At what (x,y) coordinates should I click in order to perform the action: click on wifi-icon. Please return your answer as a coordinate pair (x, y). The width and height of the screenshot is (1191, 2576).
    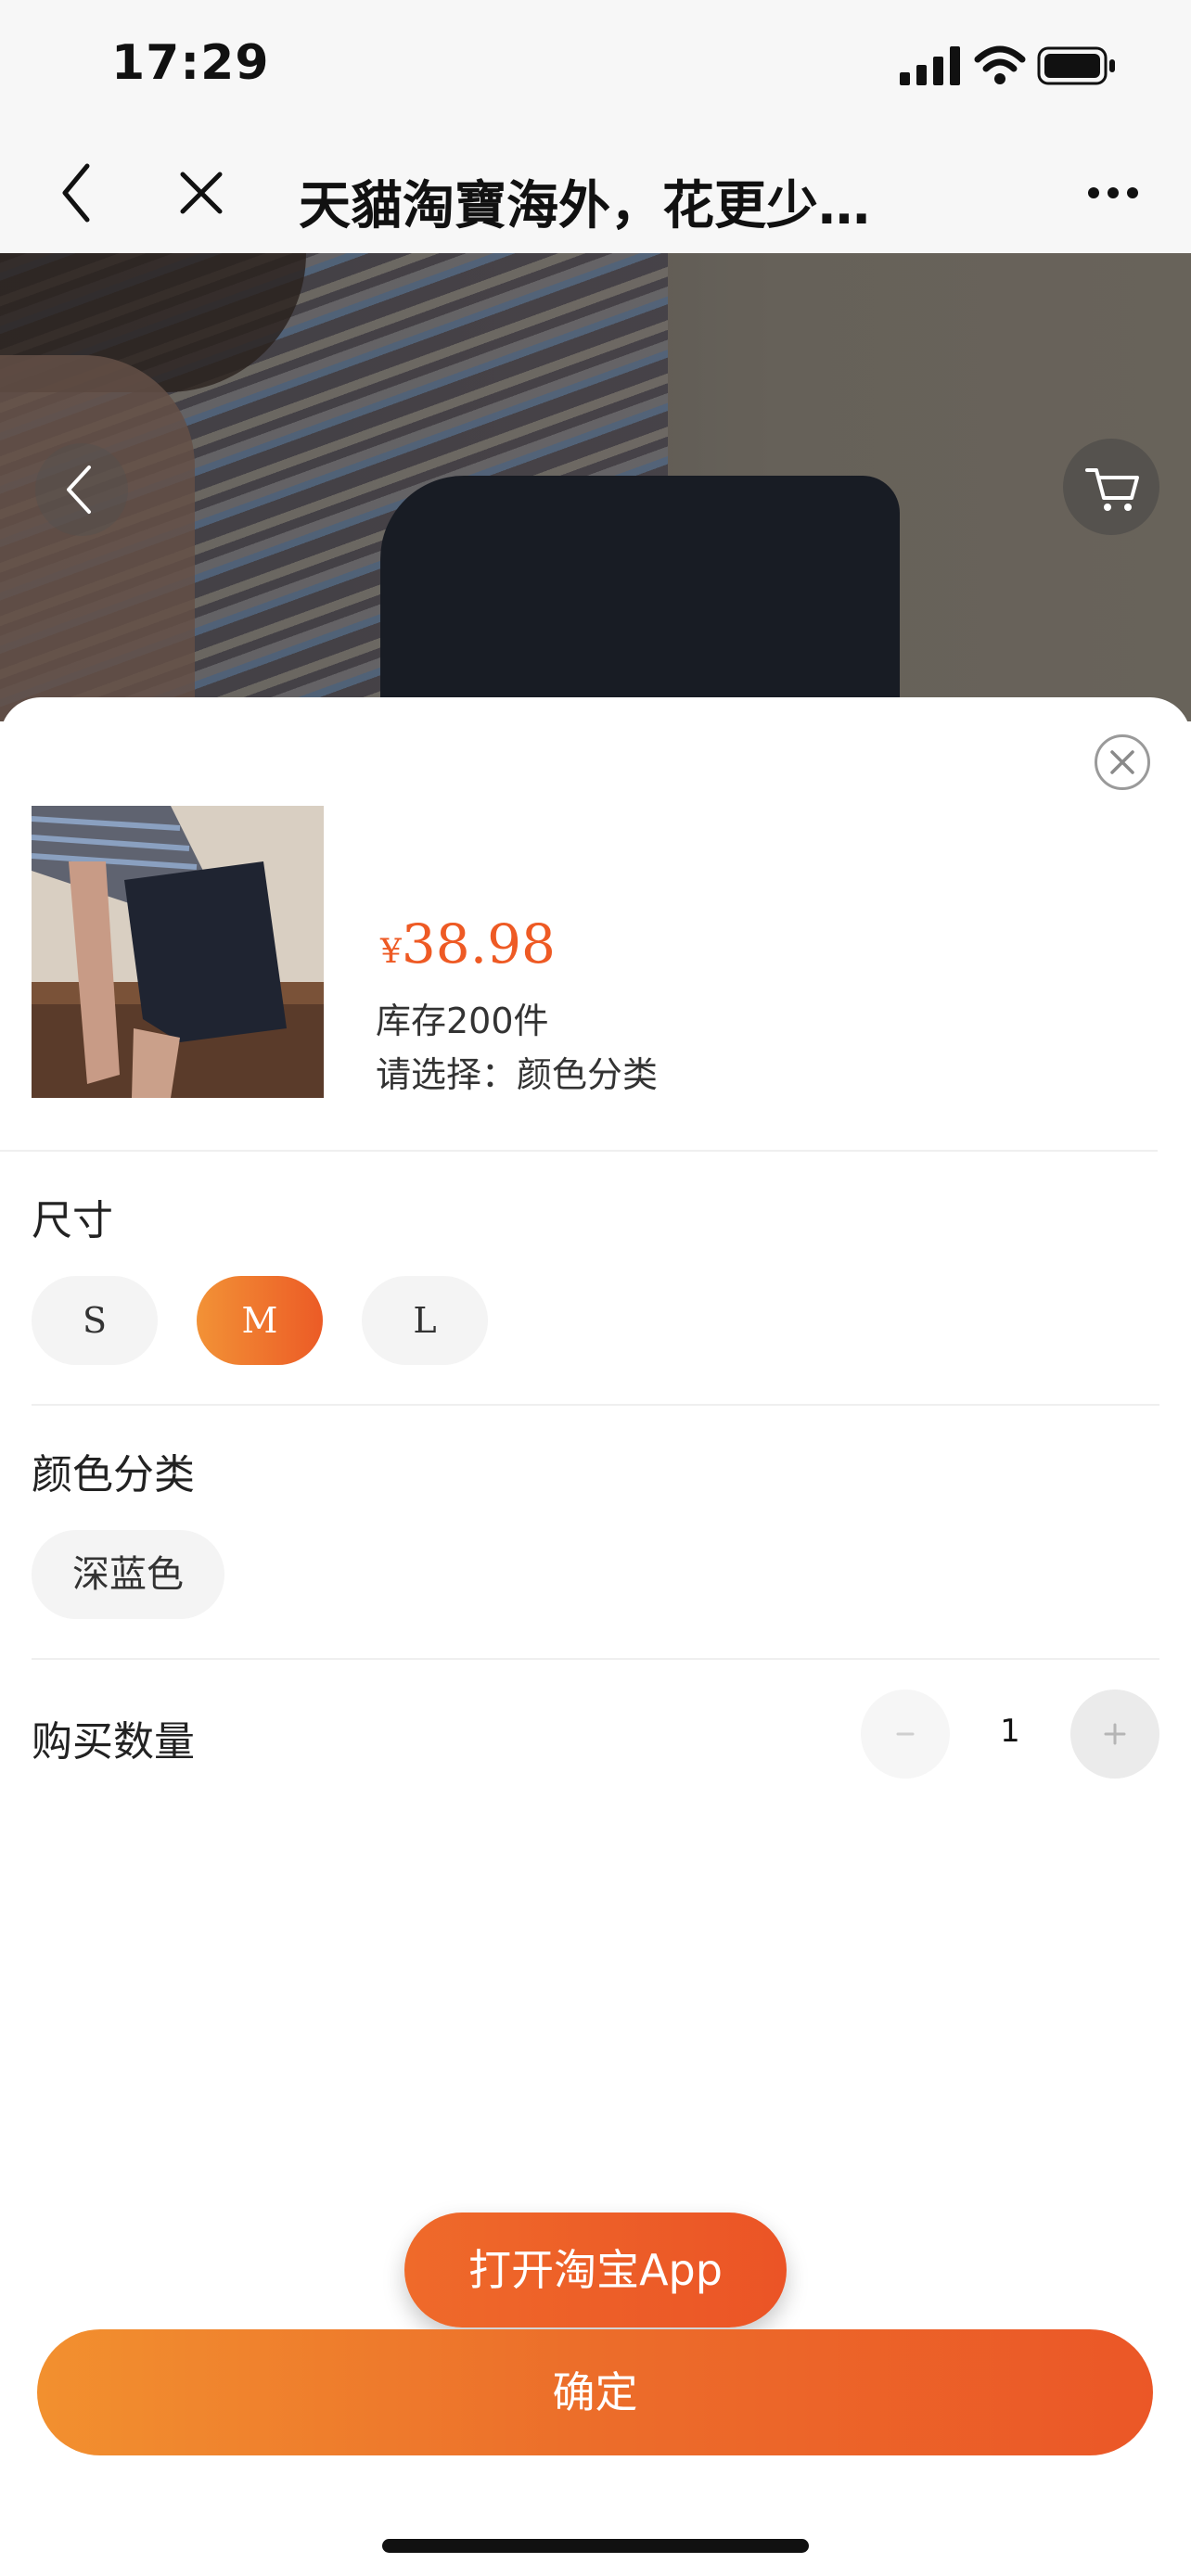
    Looking at the image, I should click on (1000, 64).